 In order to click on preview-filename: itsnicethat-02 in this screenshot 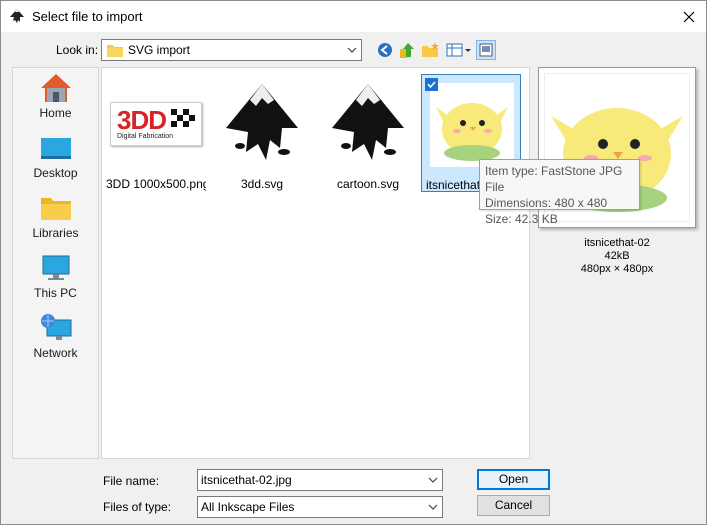, I will do `click(617, 243)`.